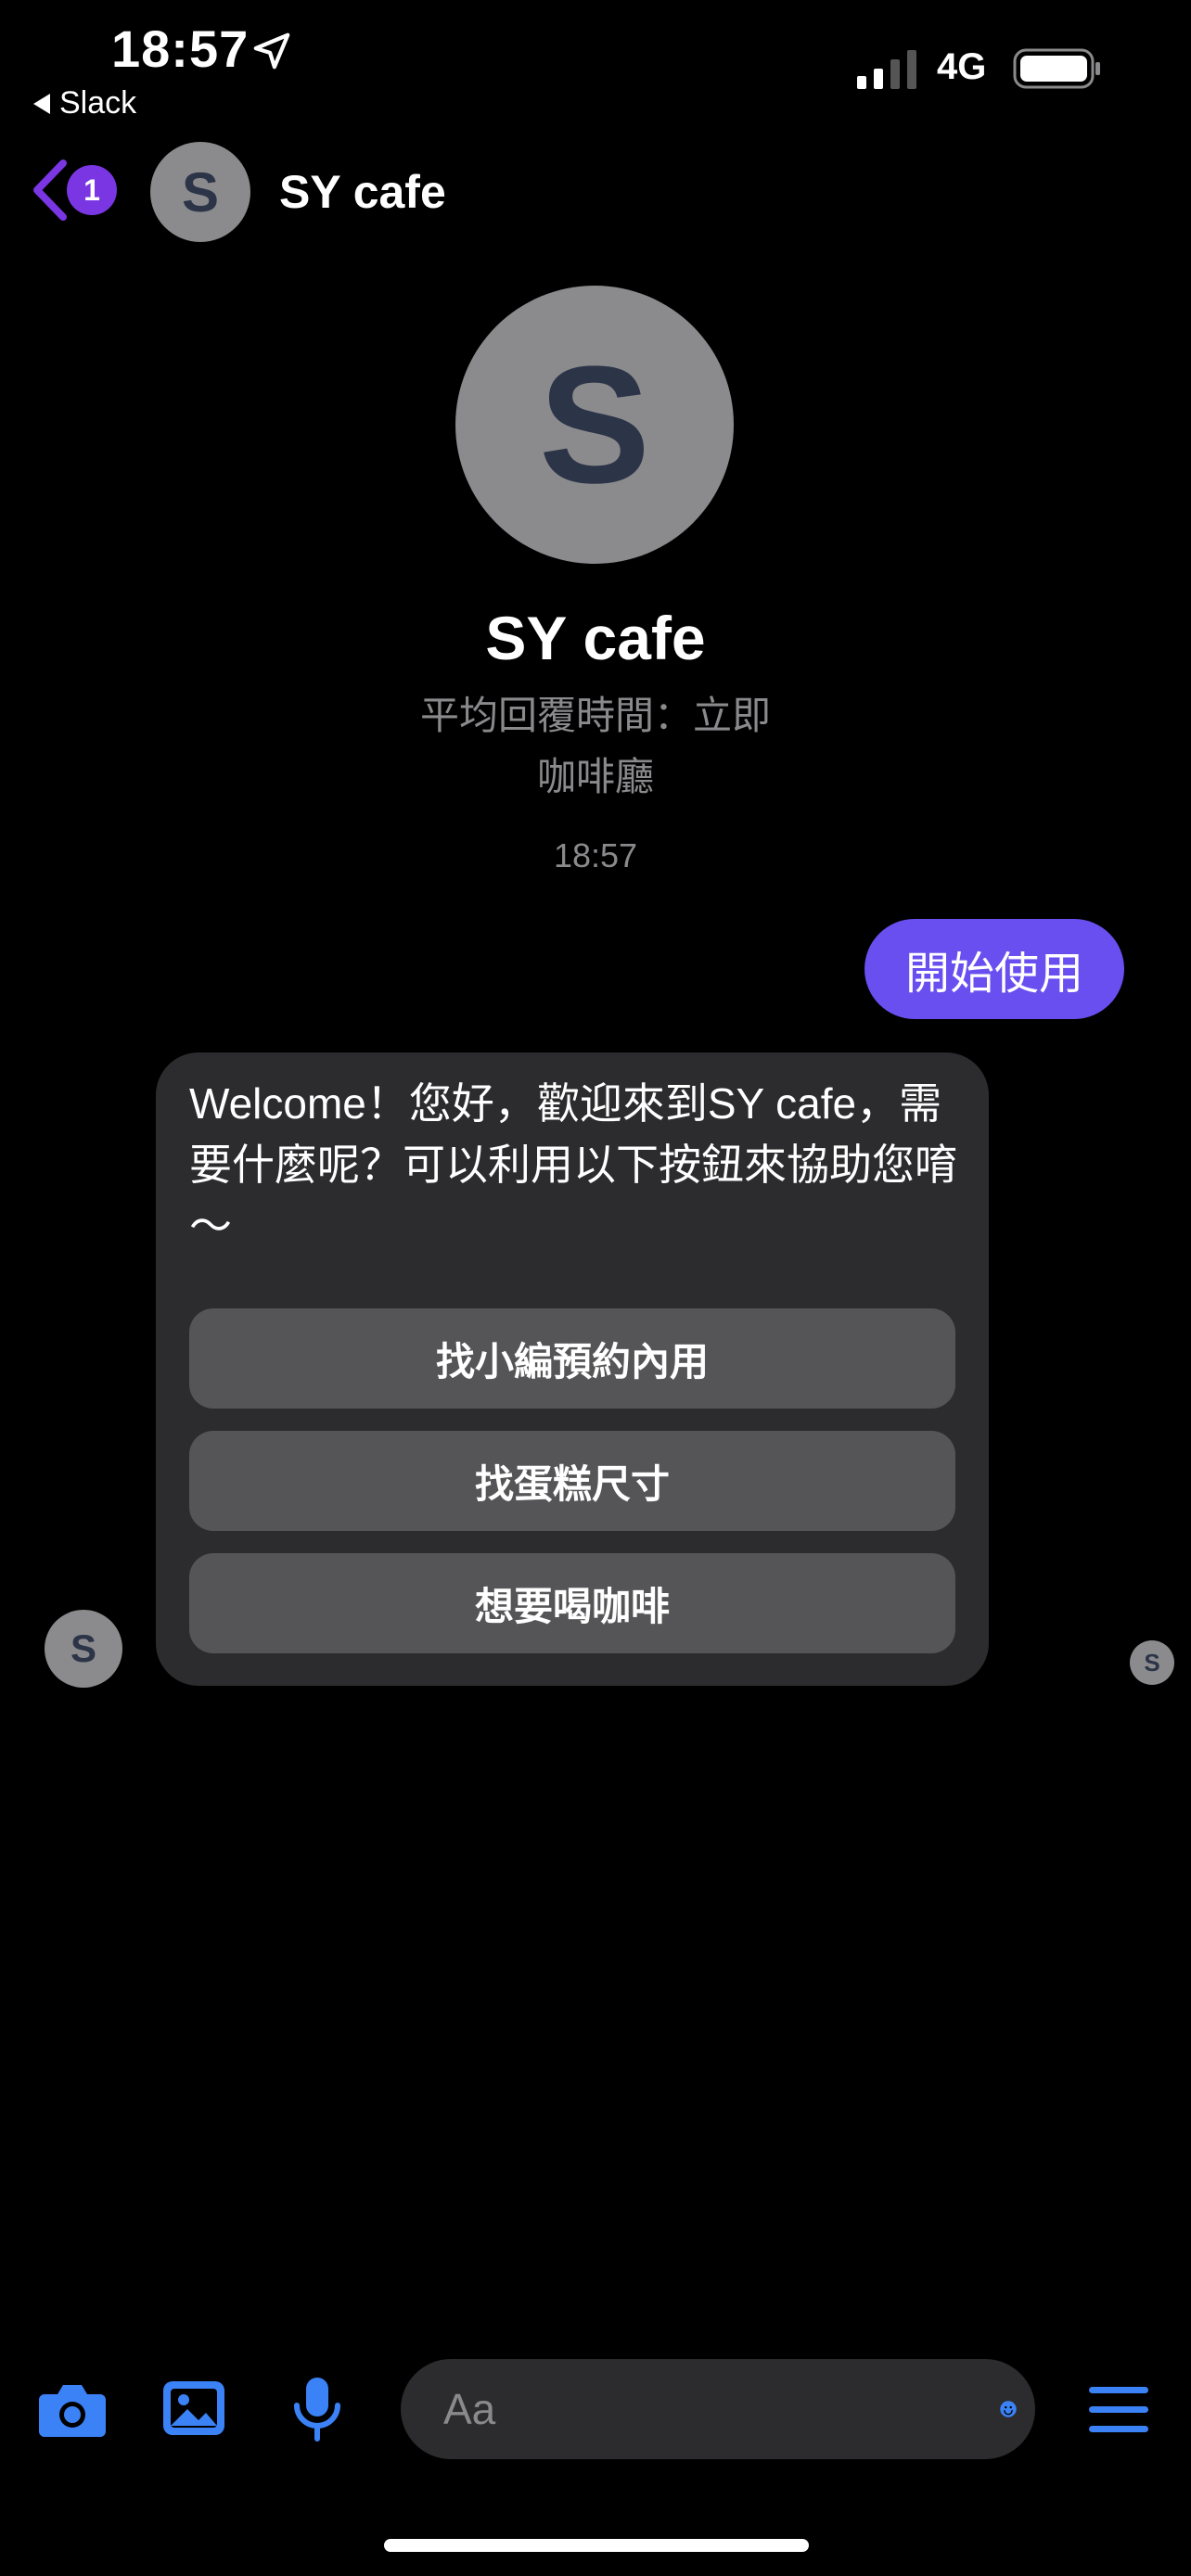 The height and width of the screenshot is (2576, 1191). What do you see at coordinates (572, 1358) in the screenshot?
I see `quick-reply-button: 找小編預約內用` at bounding box center [572, 1358].